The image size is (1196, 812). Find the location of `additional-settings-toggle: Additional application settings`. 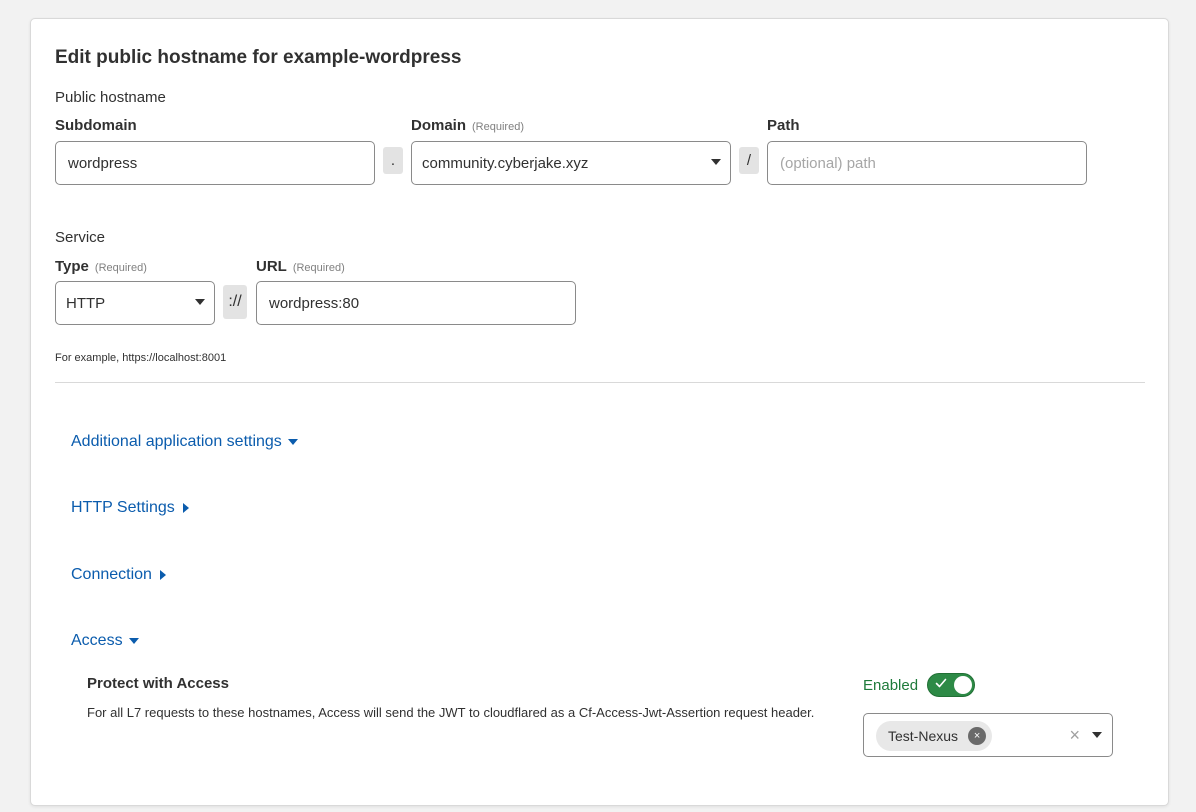

additional-settings-toggle: Additional application settings is located at coordinates (184, 442).